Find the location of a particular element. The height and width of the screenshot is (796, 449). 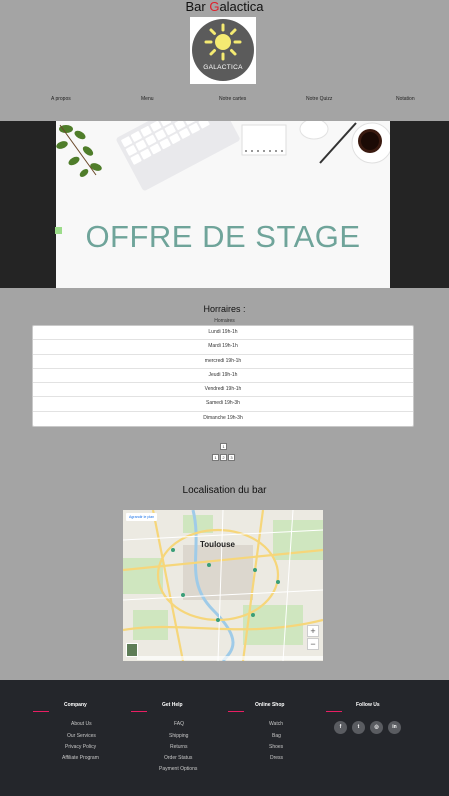

desk-illustration is located at coordinates (223, 156).